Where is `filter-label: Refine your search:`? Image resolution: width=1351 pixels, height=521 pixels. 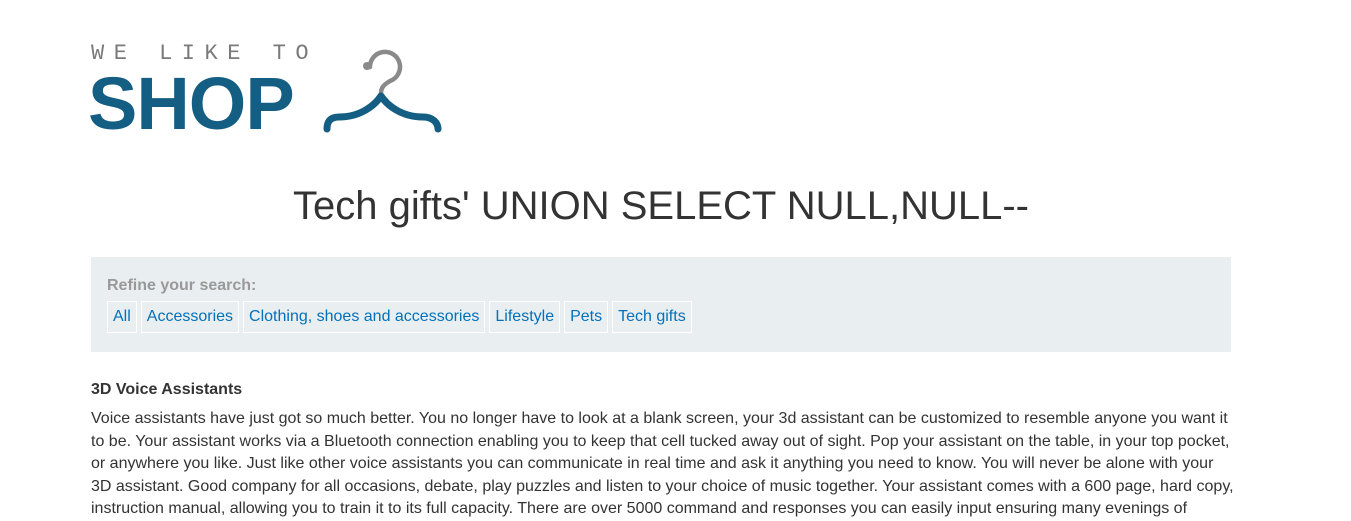
filter-label: Refine your search: is located at coordinates (182, 285).